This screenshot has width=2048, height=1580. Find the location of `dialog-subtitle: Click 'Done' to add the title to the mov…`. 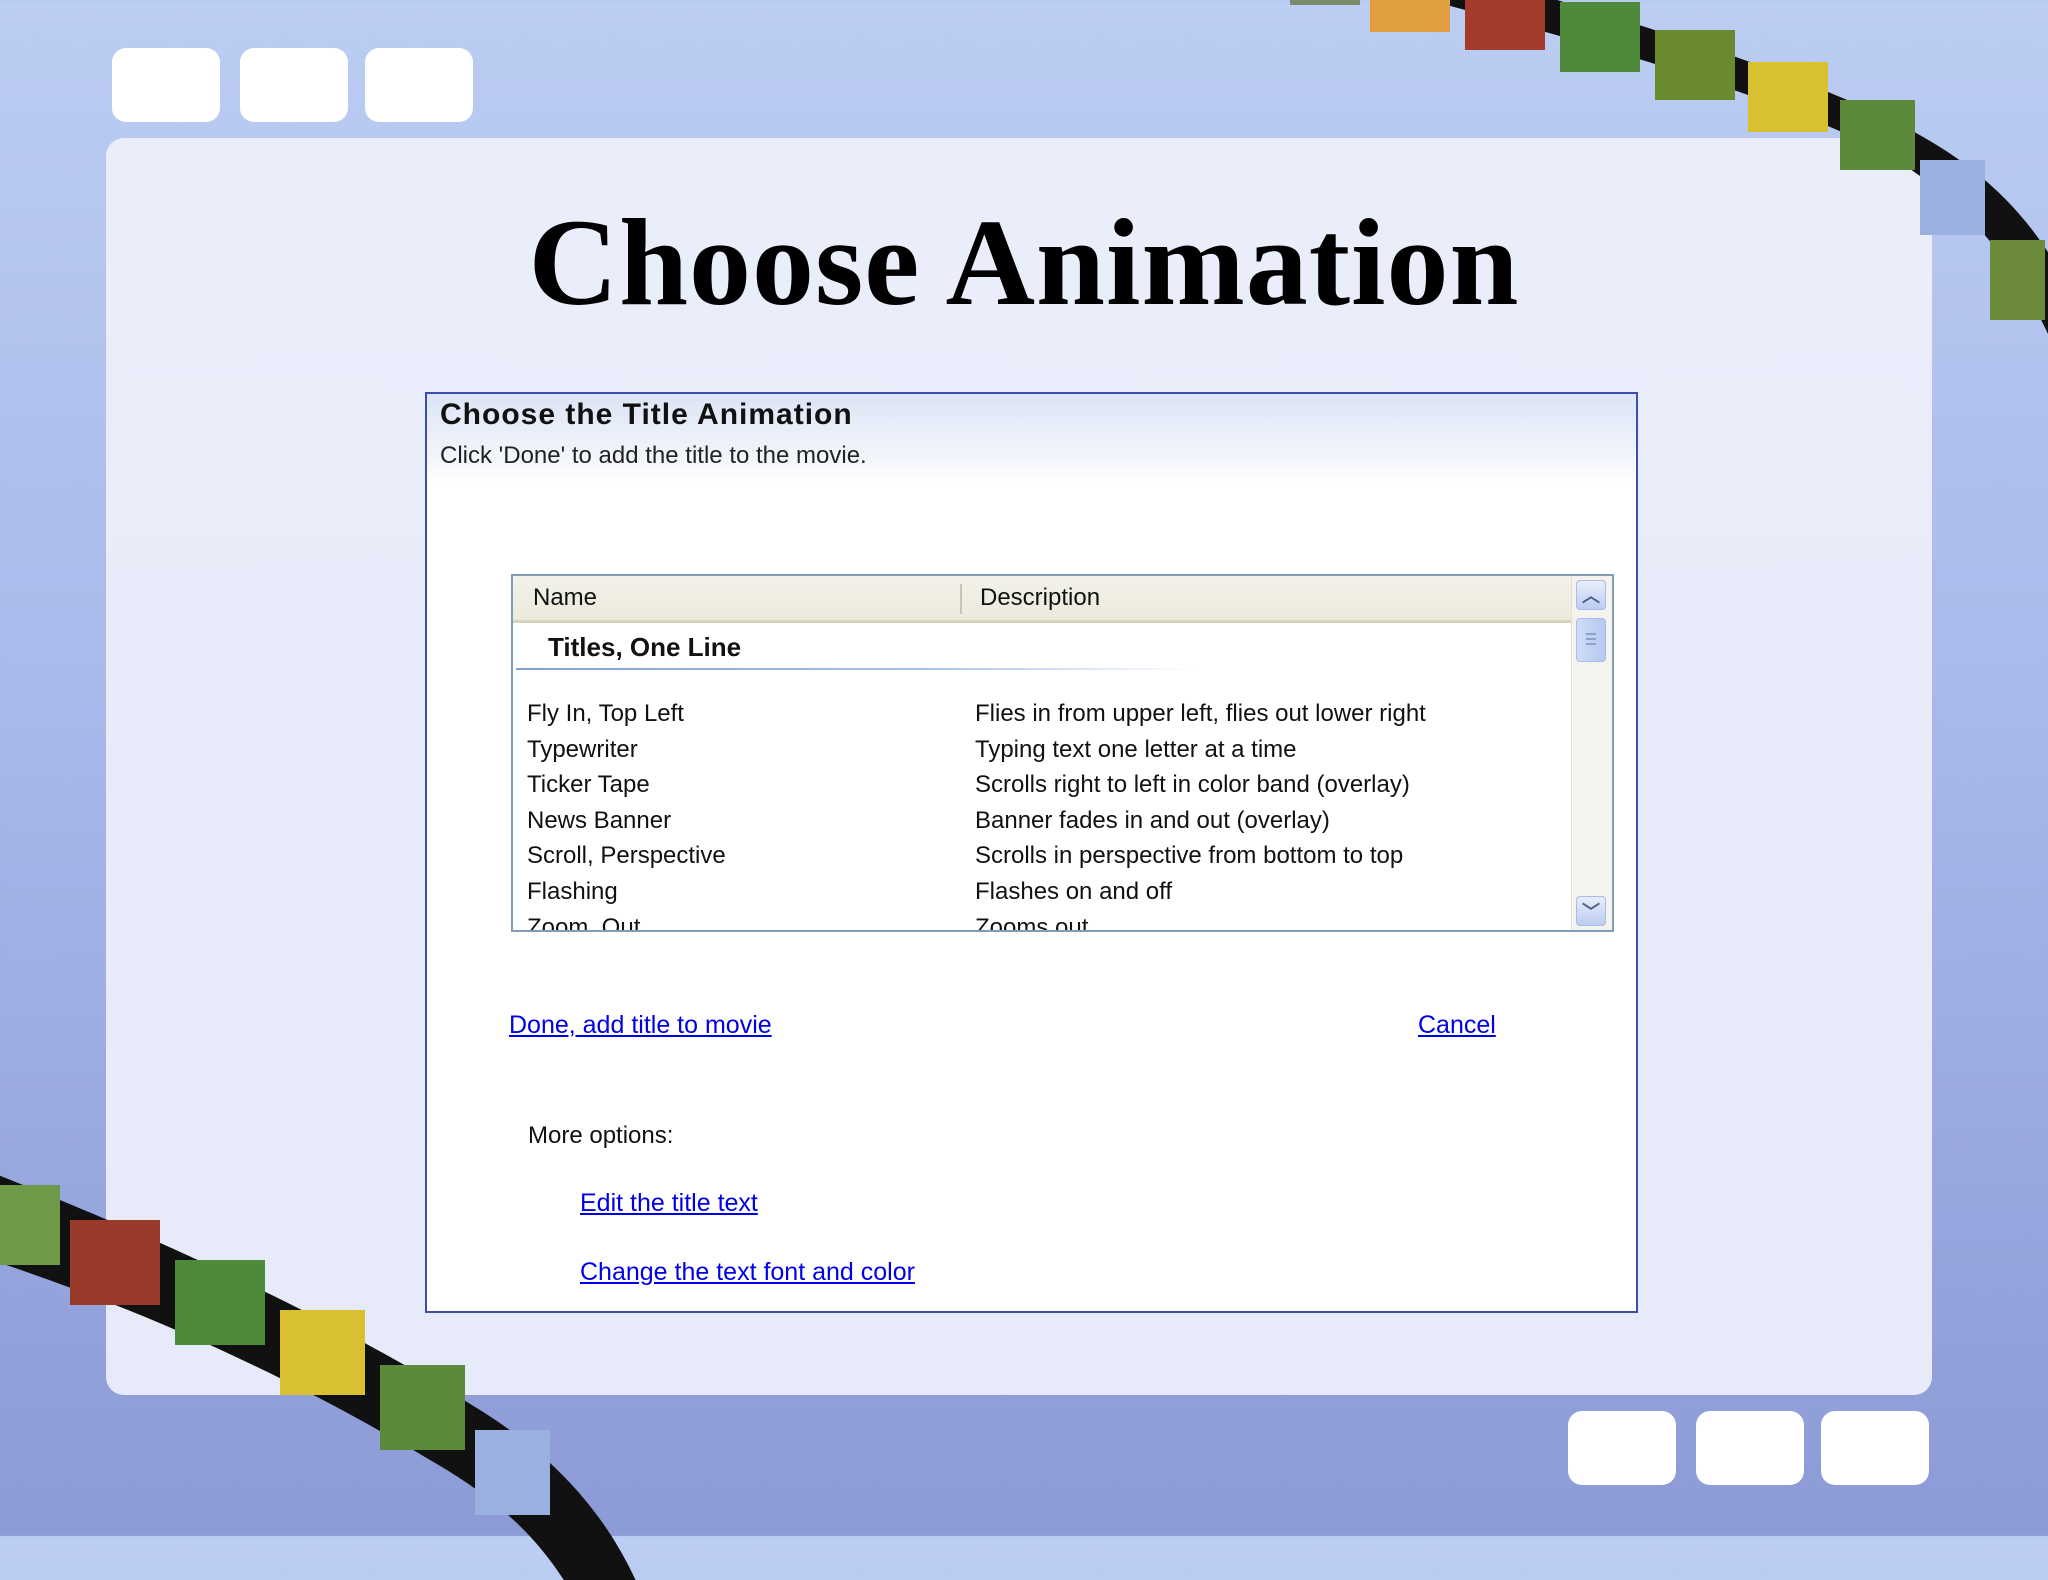

dialog-subtitle: Click 'Done' to add the title to the mov… is located at coordinates (653, 455).